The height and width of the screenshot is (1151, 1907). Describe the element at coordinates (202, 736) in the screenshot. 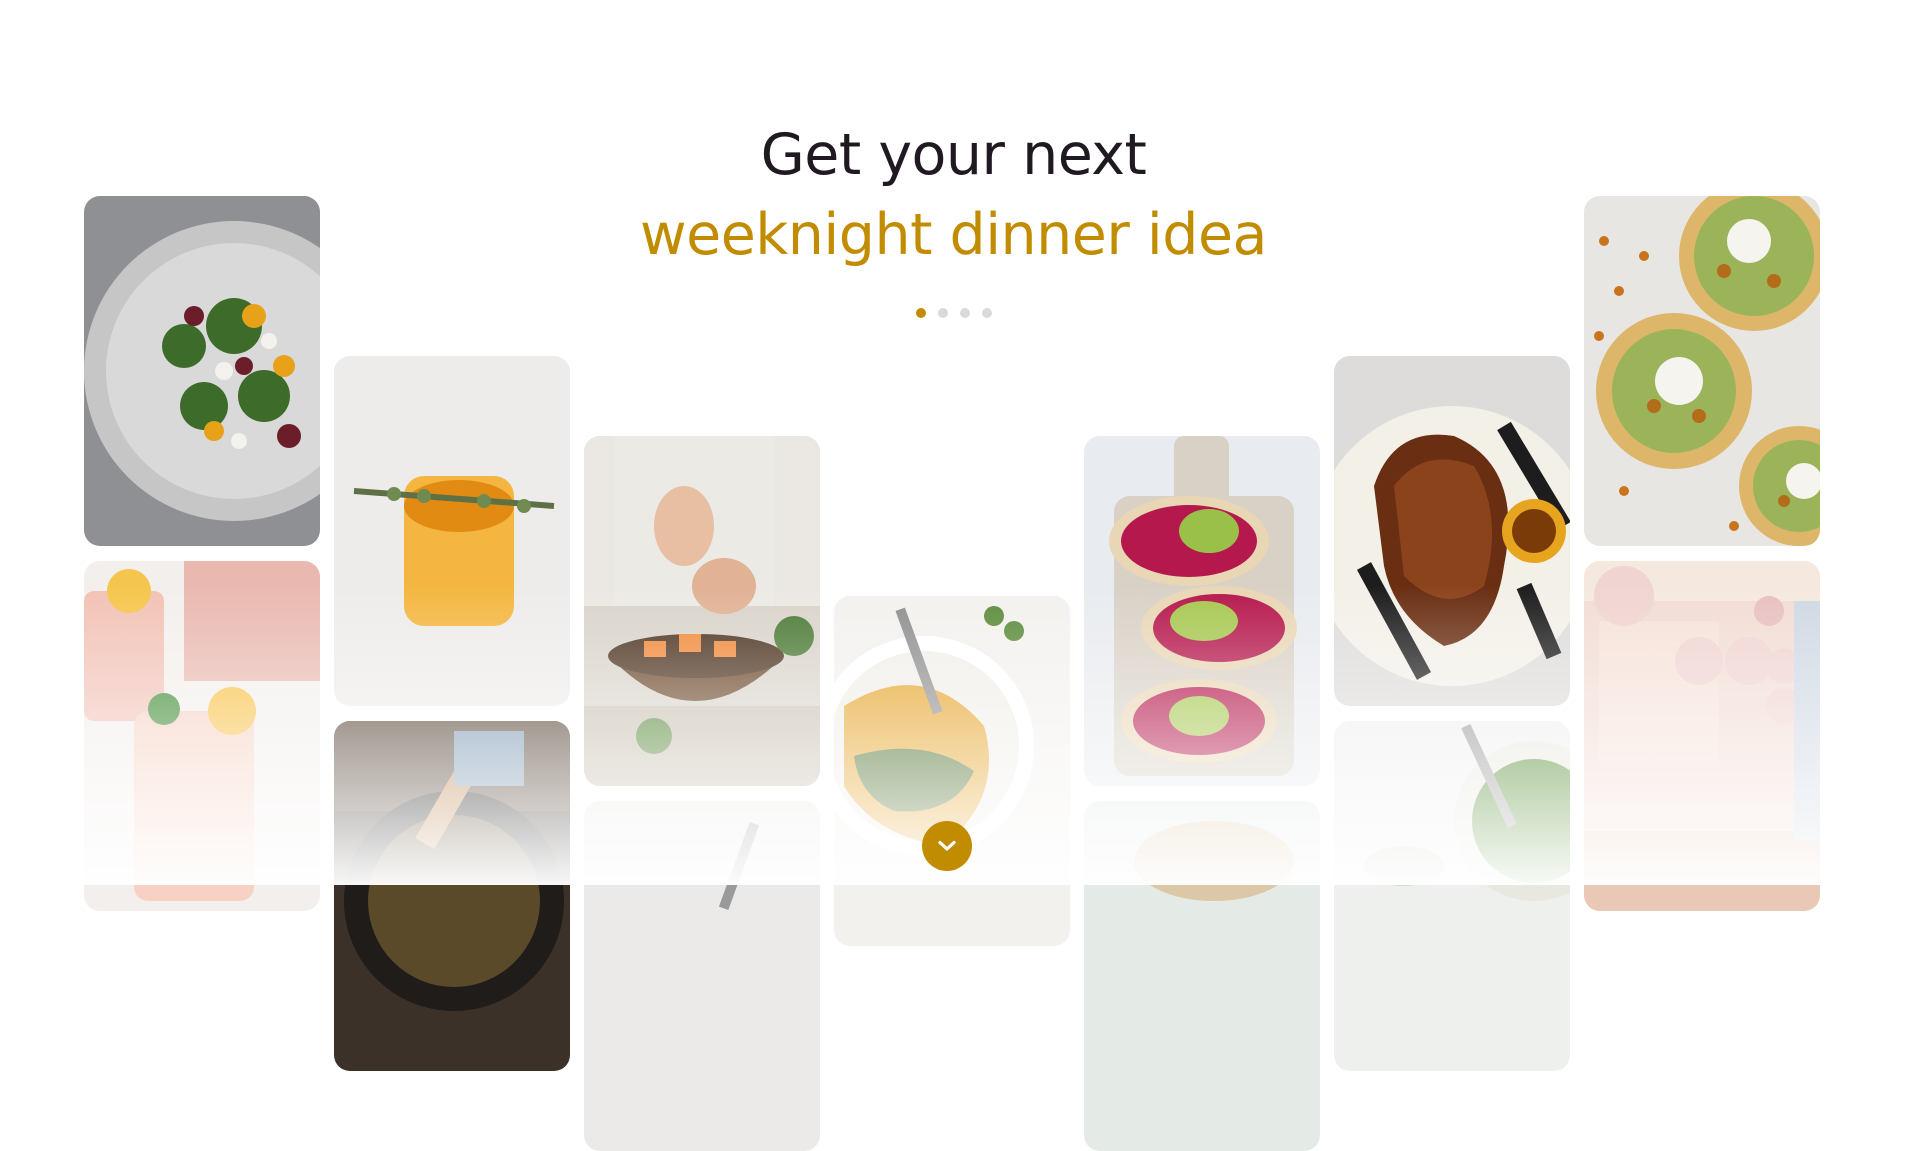

I see `pin-peach-drink` at that location.